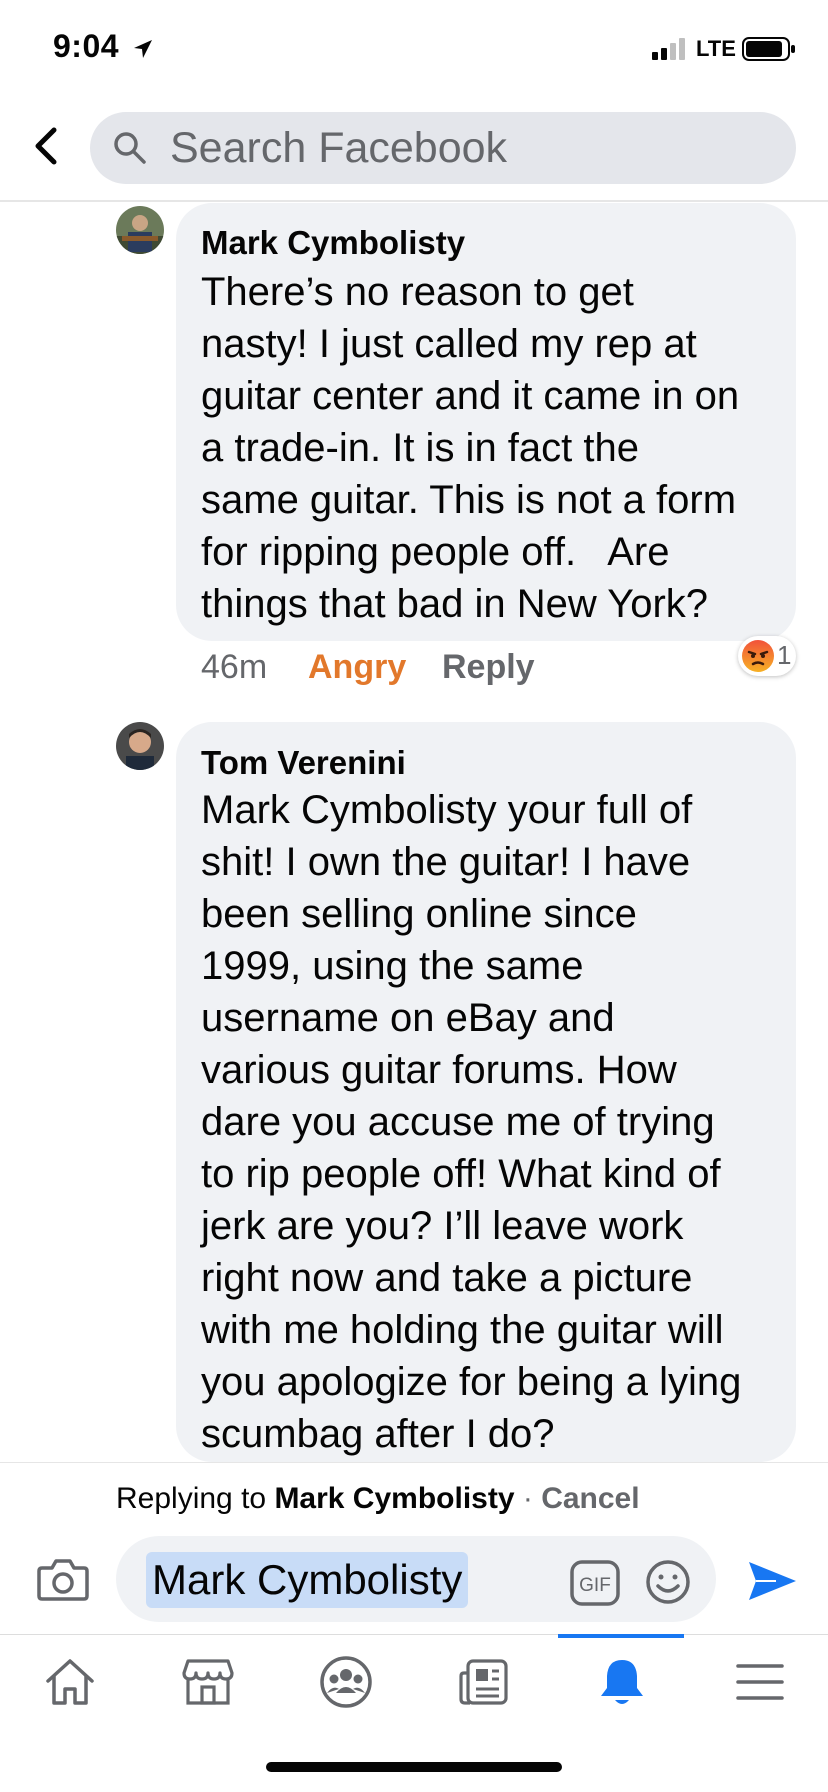 The image size is (828, 1792). I want to click on home-icon, so click(70, 1682).